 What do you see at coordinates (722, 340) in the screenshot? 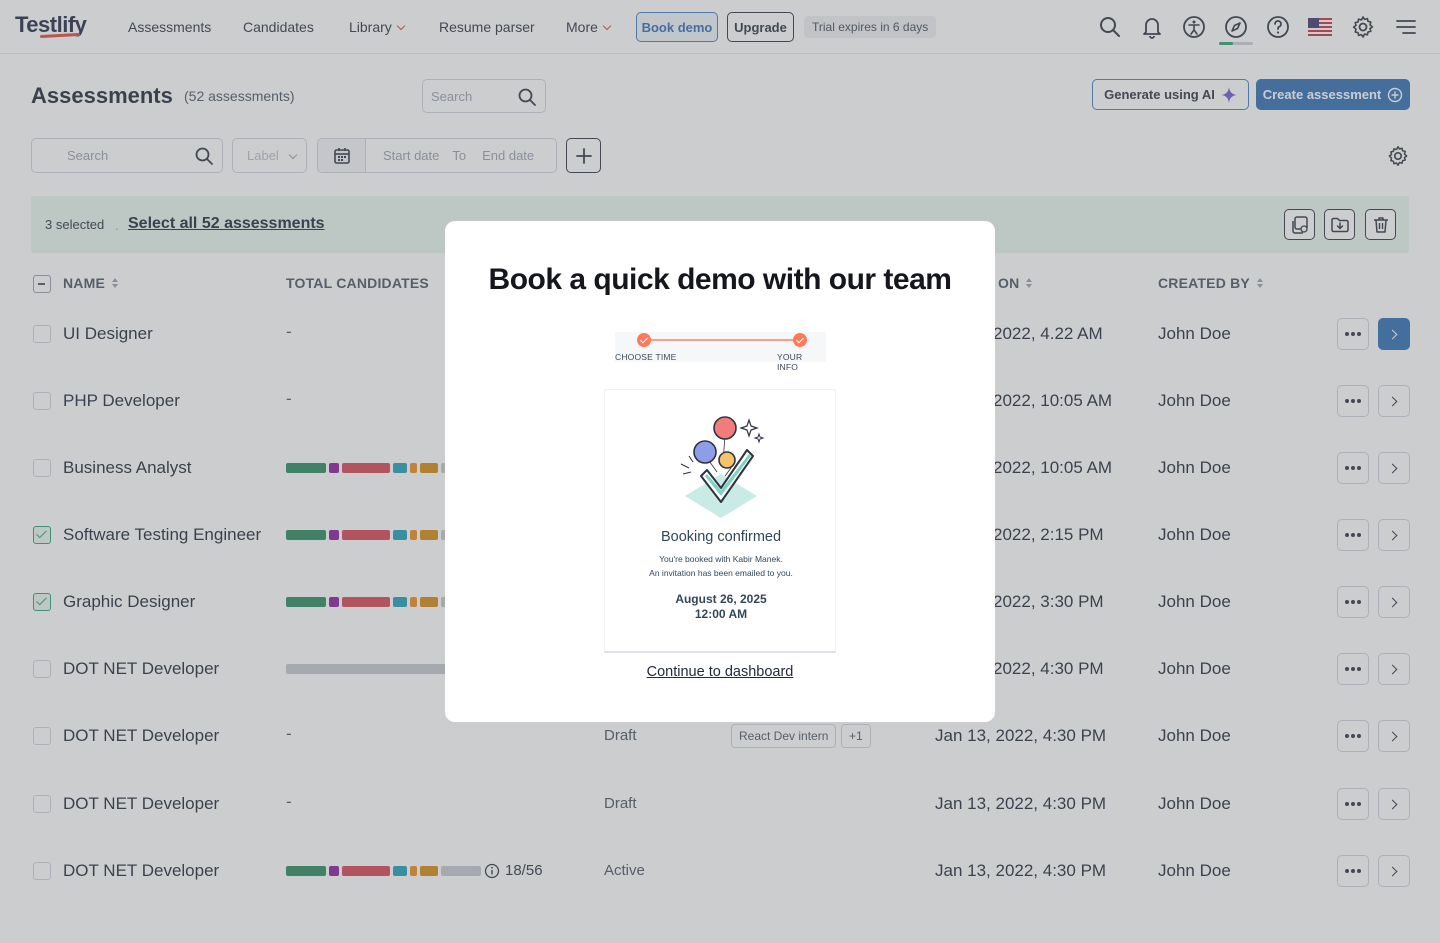
I see `stepper-line` at bounding box center [722, 340].